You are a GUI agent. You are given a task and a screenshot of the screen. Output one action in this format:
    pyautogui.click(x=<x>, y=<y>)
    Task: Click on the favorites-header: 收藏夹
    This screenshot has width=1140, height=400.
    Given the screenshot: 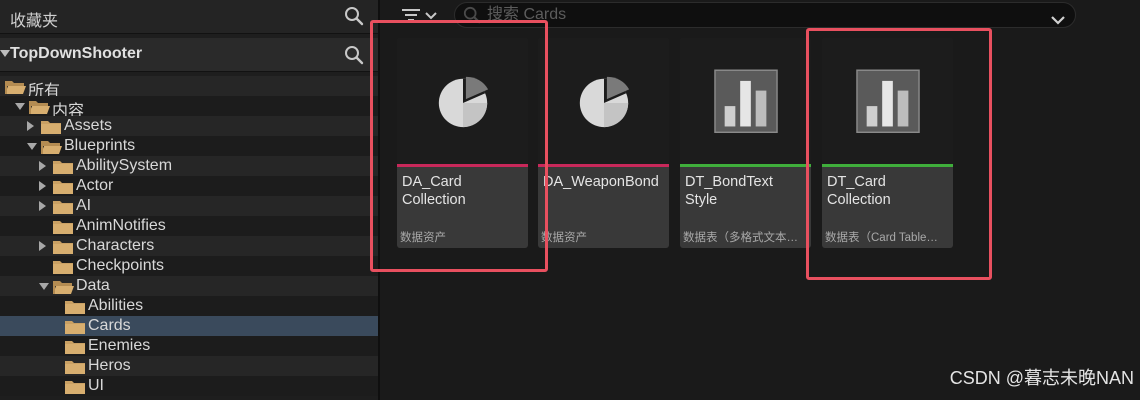 What is the action you would take?
    pyautogui.click(x=189, y=17)
    